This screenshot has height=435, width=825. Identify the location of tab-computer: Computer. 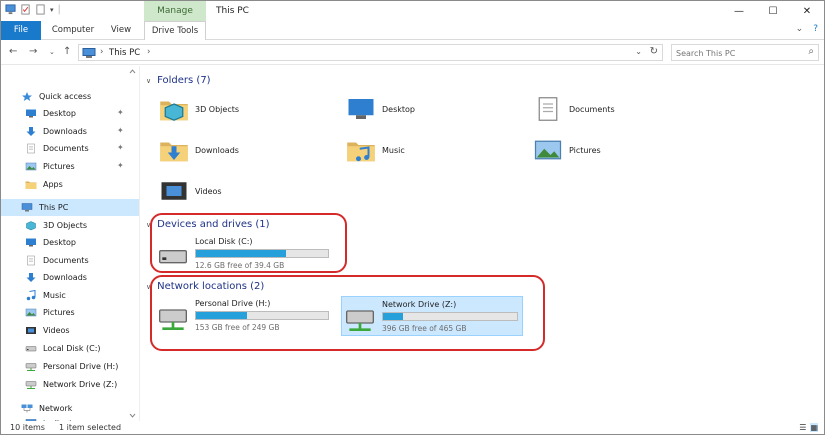
(73, 30).